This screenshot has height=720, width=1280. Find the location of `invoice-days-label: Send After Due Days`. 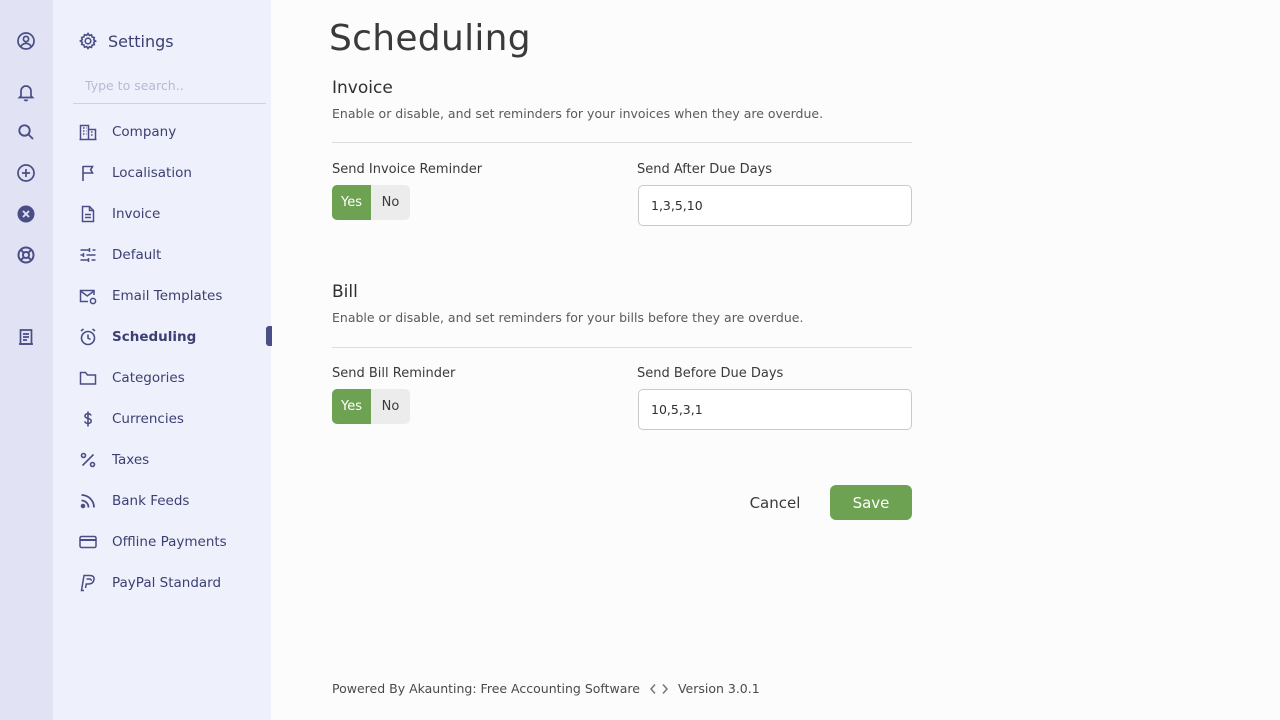

invoice-days-label: Send After Due Days is located at coordinates (705, 169).